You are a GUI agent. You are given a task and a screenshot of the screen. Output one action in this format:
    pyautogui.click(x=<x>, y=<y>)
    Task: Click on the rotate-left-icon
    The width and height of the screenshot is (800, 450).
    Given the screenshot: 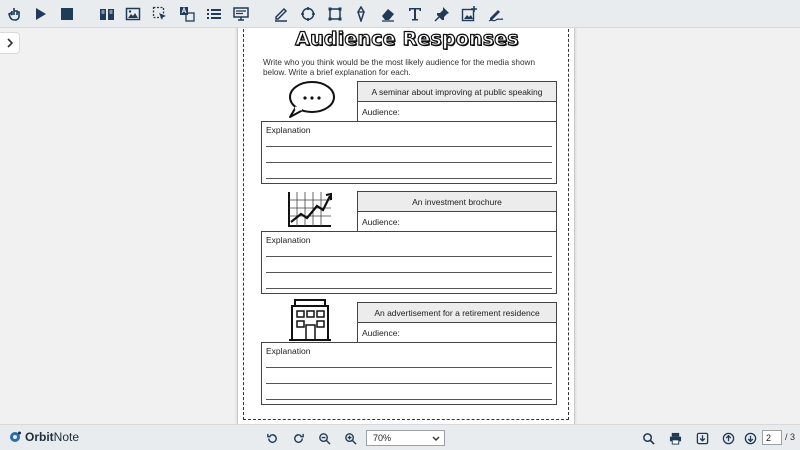 What is the action you would take?
    pyautogui.click(x=272, y=438)
    